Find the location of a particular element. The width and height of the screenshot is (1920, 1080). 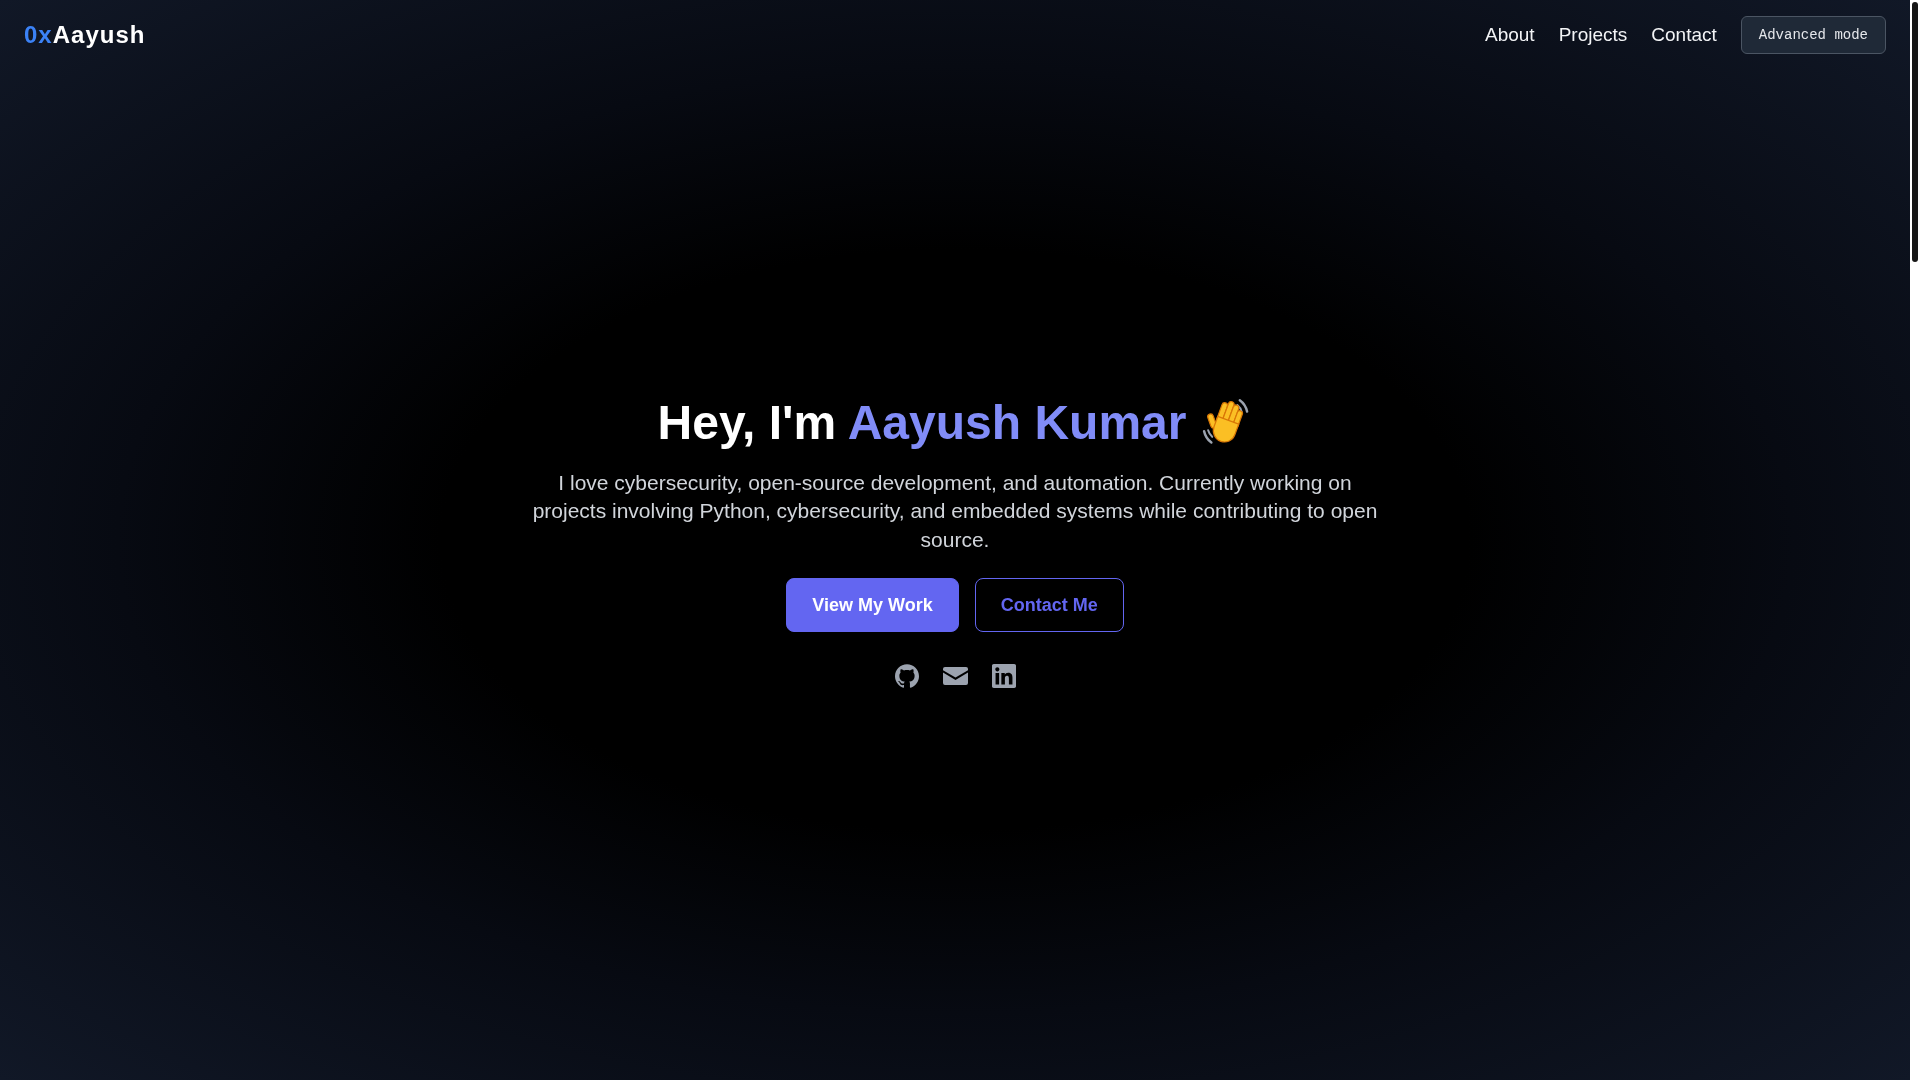

scrollbar-thumb is located at coordinates (1915, 132).